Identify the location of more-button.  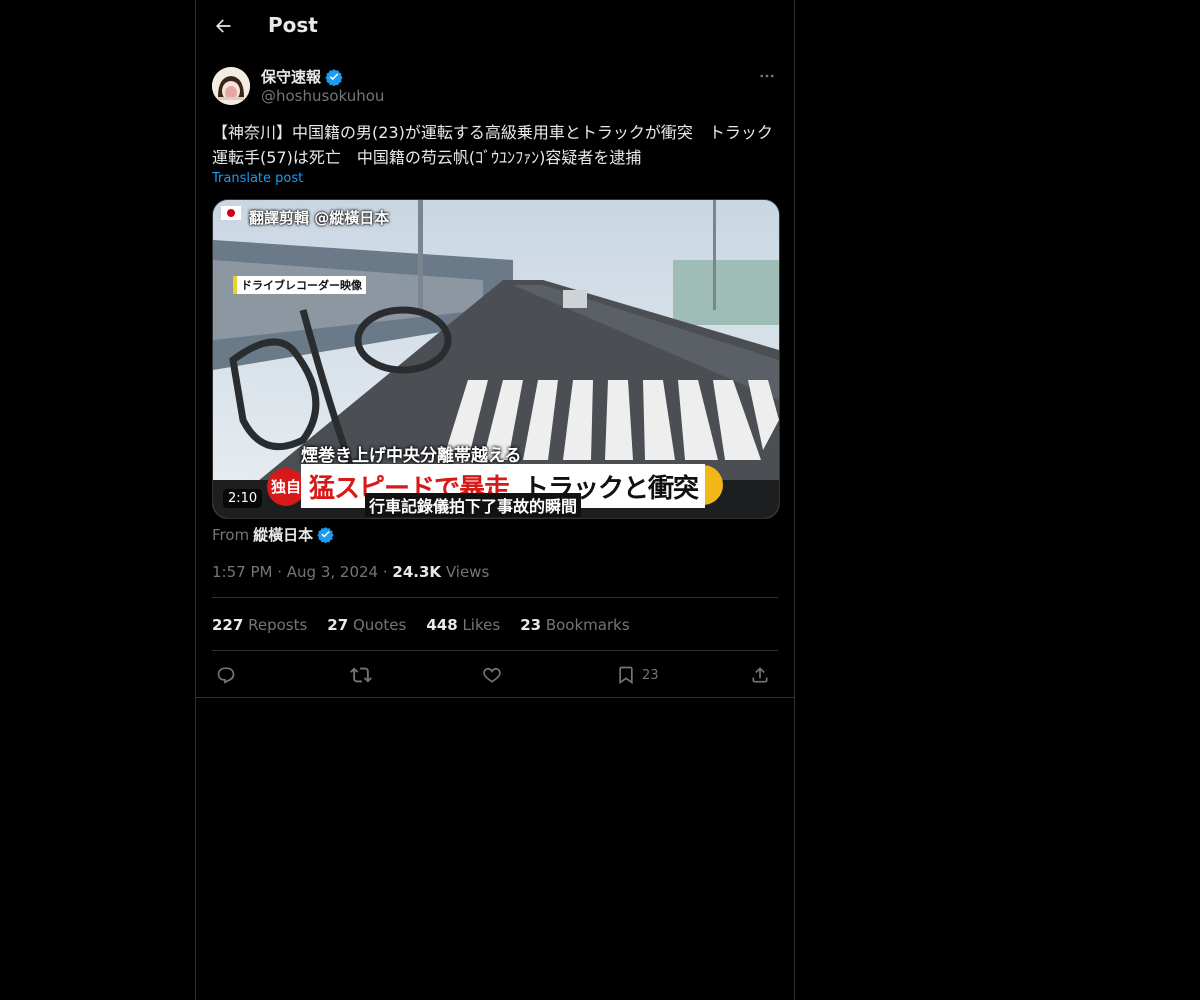
(767, 76).